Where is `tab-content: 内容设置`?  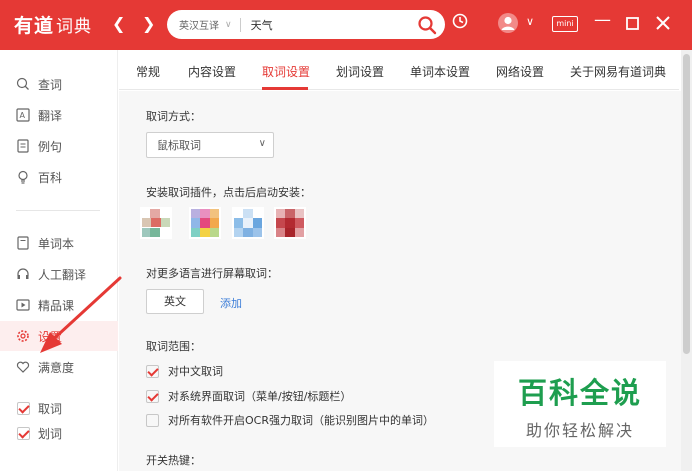 tab-content: 内容设置 is located at coordinates (212, 71).